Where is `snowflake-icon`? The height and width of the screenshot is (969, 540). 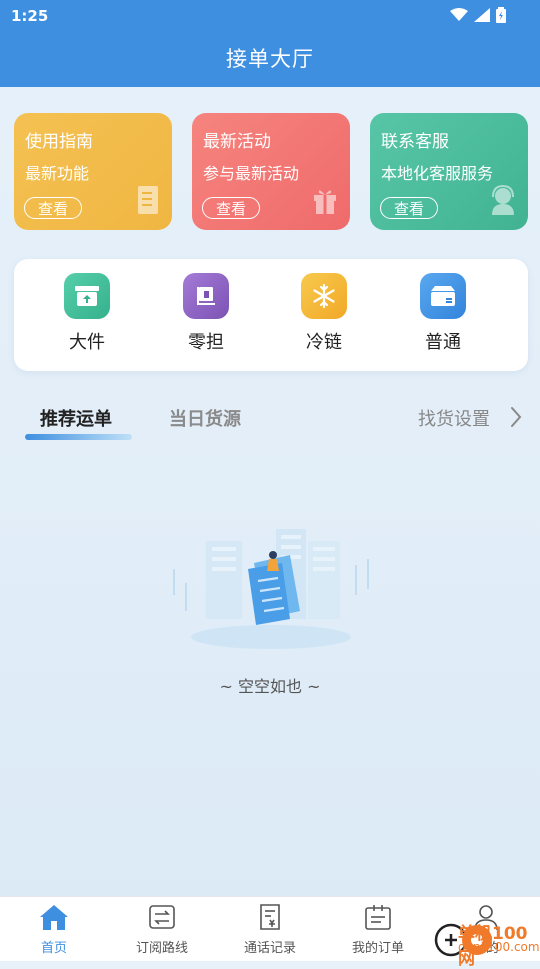 snowflake-icon is located at coordinates (324, 296).